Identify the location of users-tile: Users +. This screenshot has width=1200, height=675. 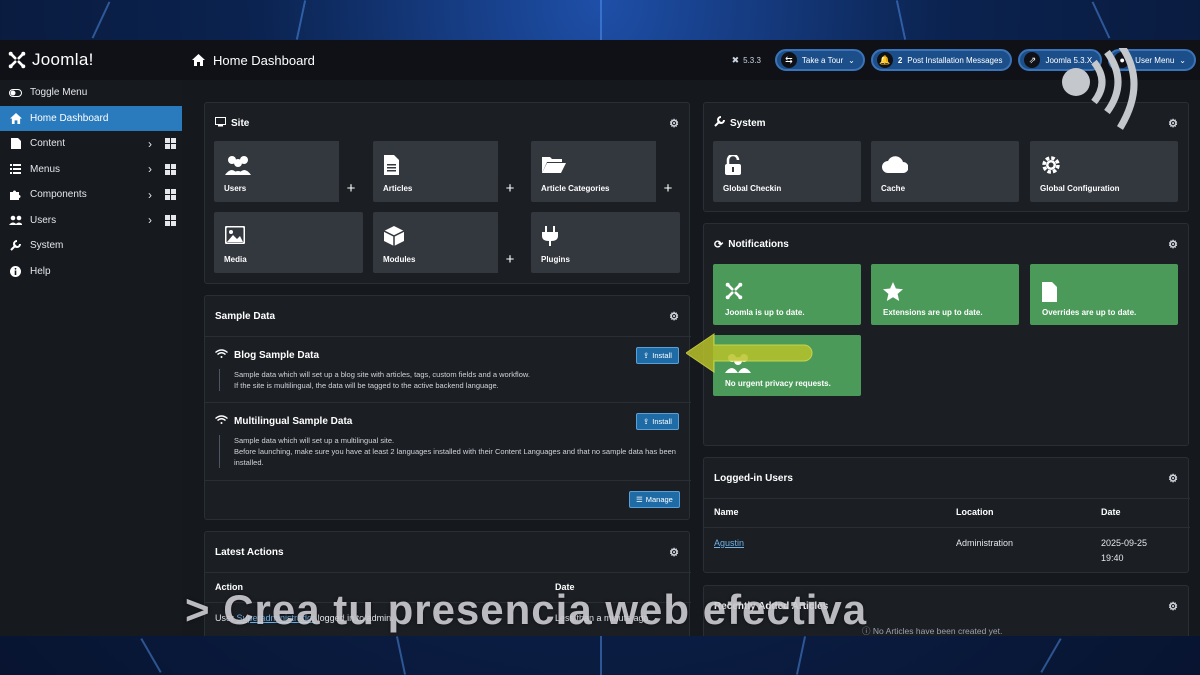
(288, 171).